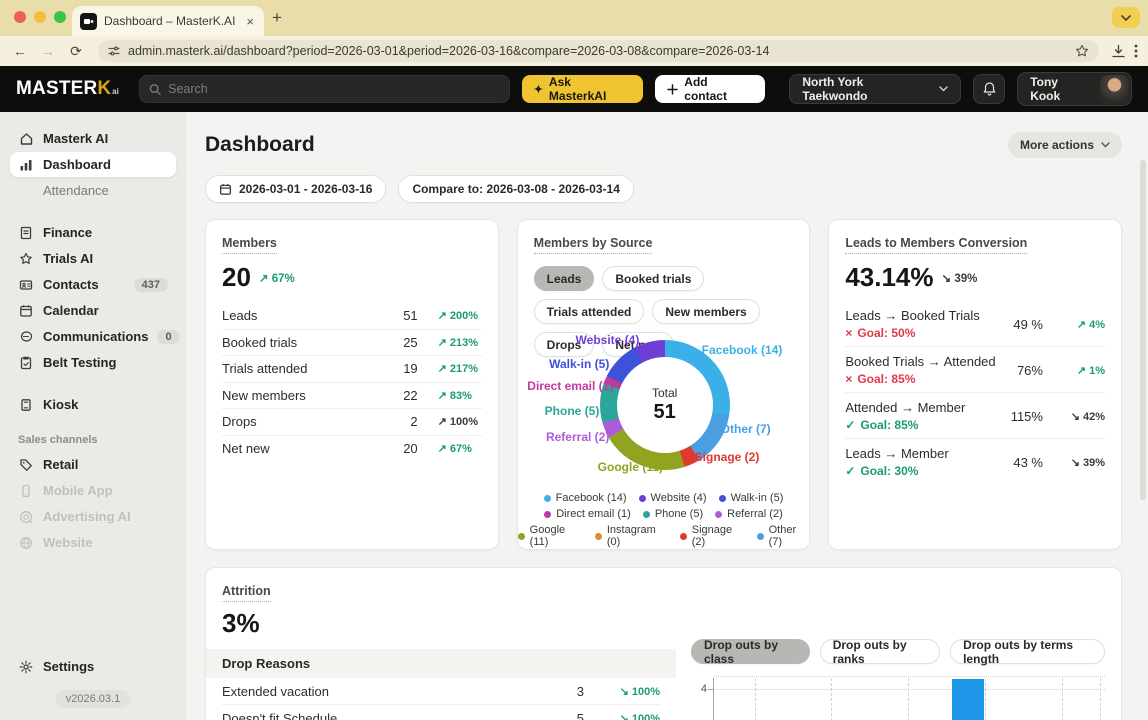 The image size is (1148, 720). Describe the element at coordinates (236, 277) in the screenshot. I see `members-total: 20` at that location.